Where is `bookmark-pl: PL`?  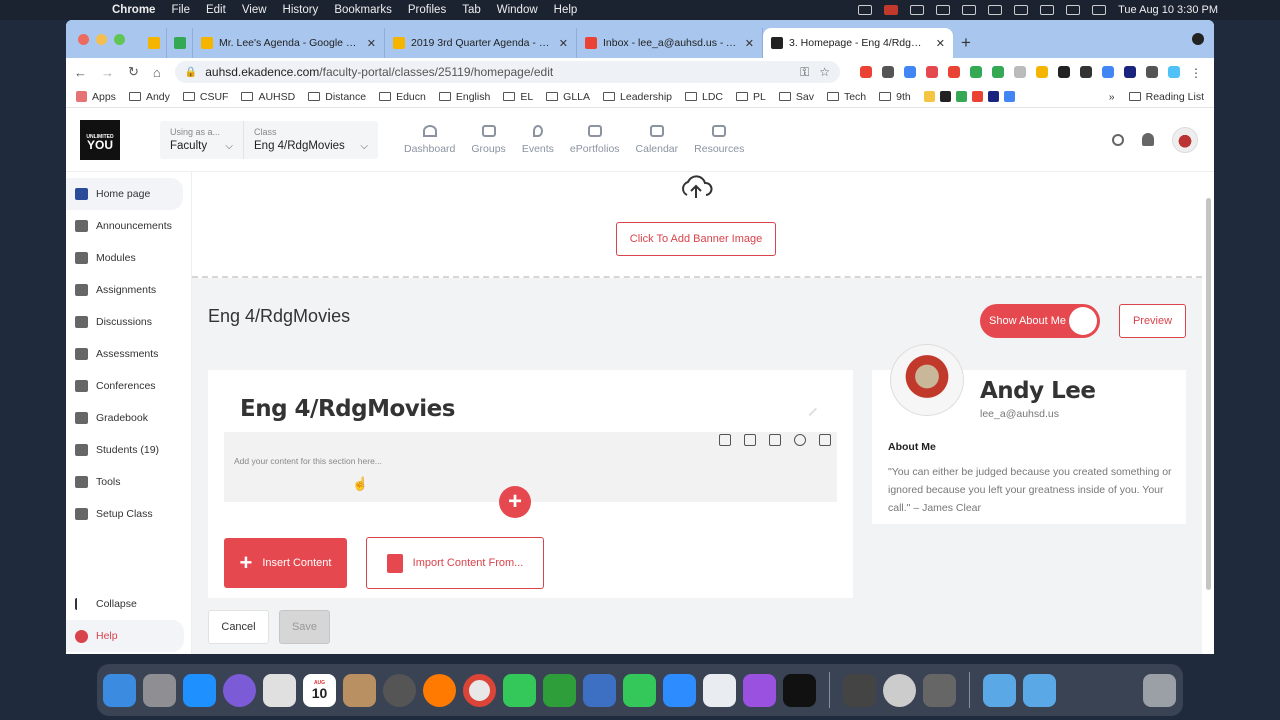 bookmark-pl: PL is located at coordinates (751, 97).